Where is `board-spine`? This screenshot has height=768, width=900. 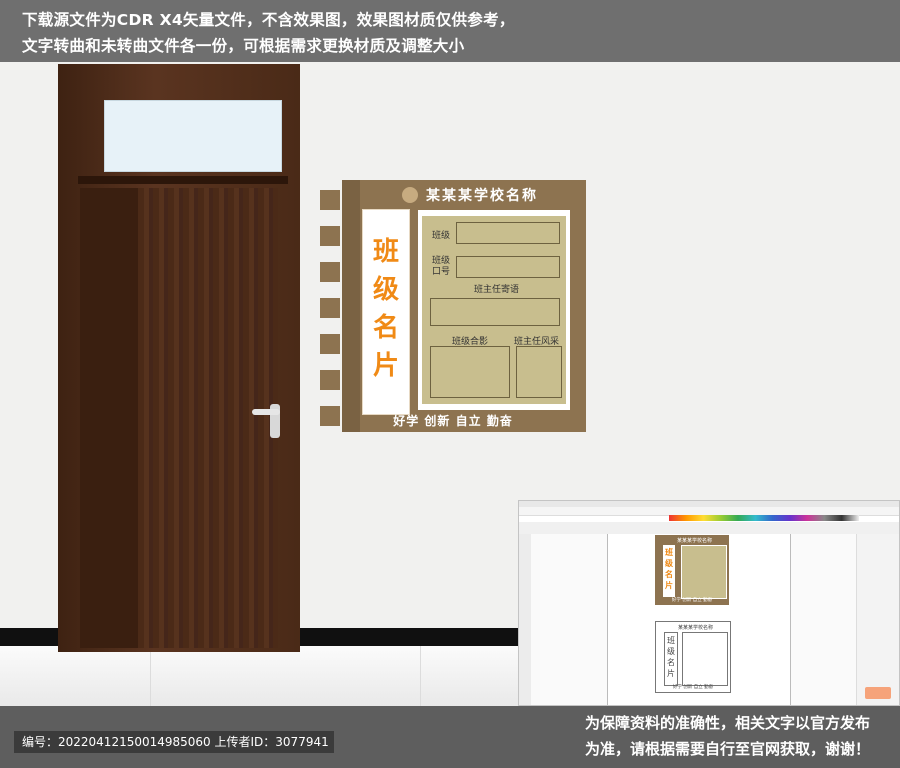
board-spine is located at coordinates (351, 306).